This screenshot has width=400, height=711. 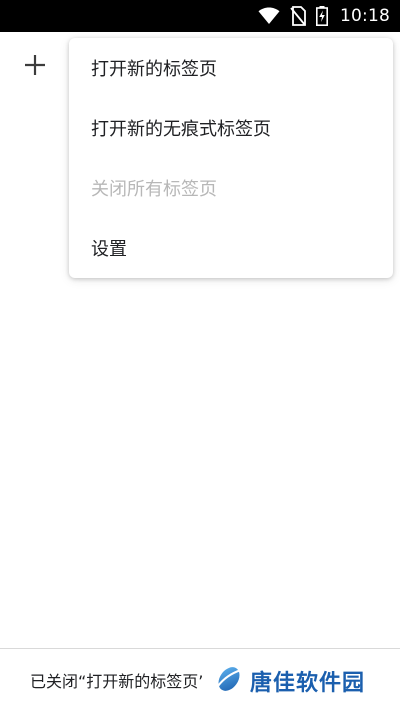 What do you see at coordinates (308, 683) in the screenshot?
I see `watermark-text: 唐佳软件园` at bounding box center [308, 683].